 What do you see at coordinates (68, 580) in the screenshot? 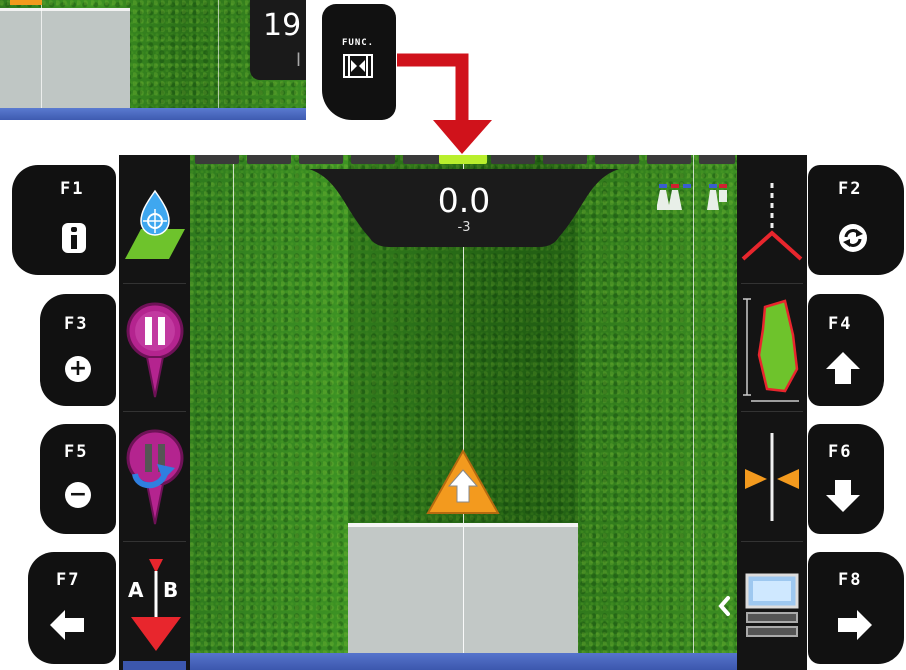
I see `f7-label: F7` at bounding box center [68, 580].